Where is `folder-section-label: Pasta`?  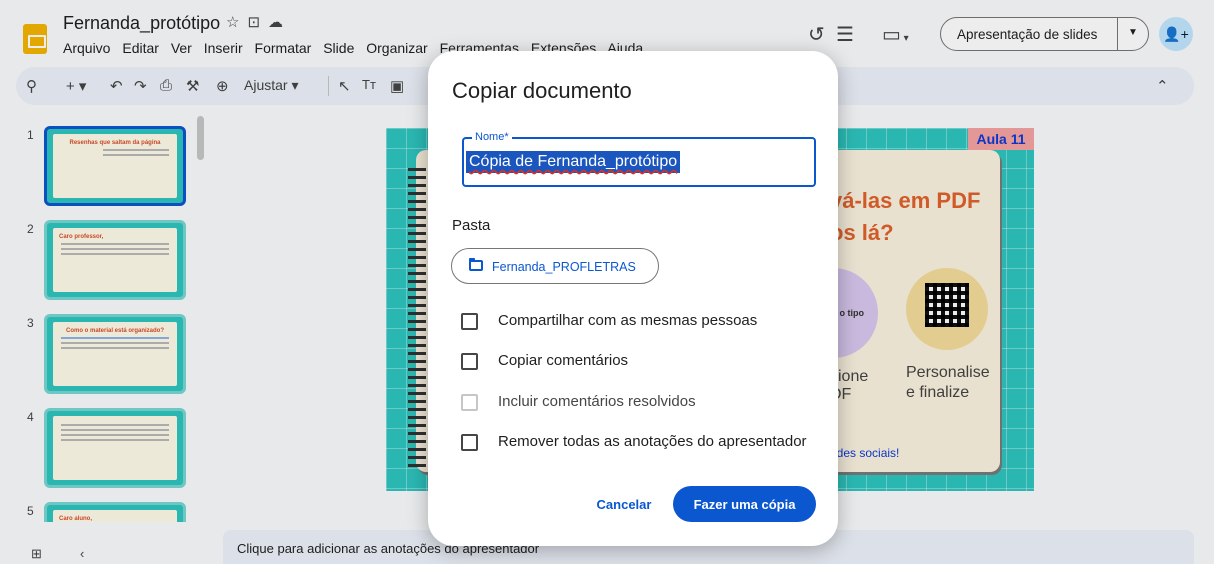
folder-section-label: Pasta is located at coordinates (471, 225).